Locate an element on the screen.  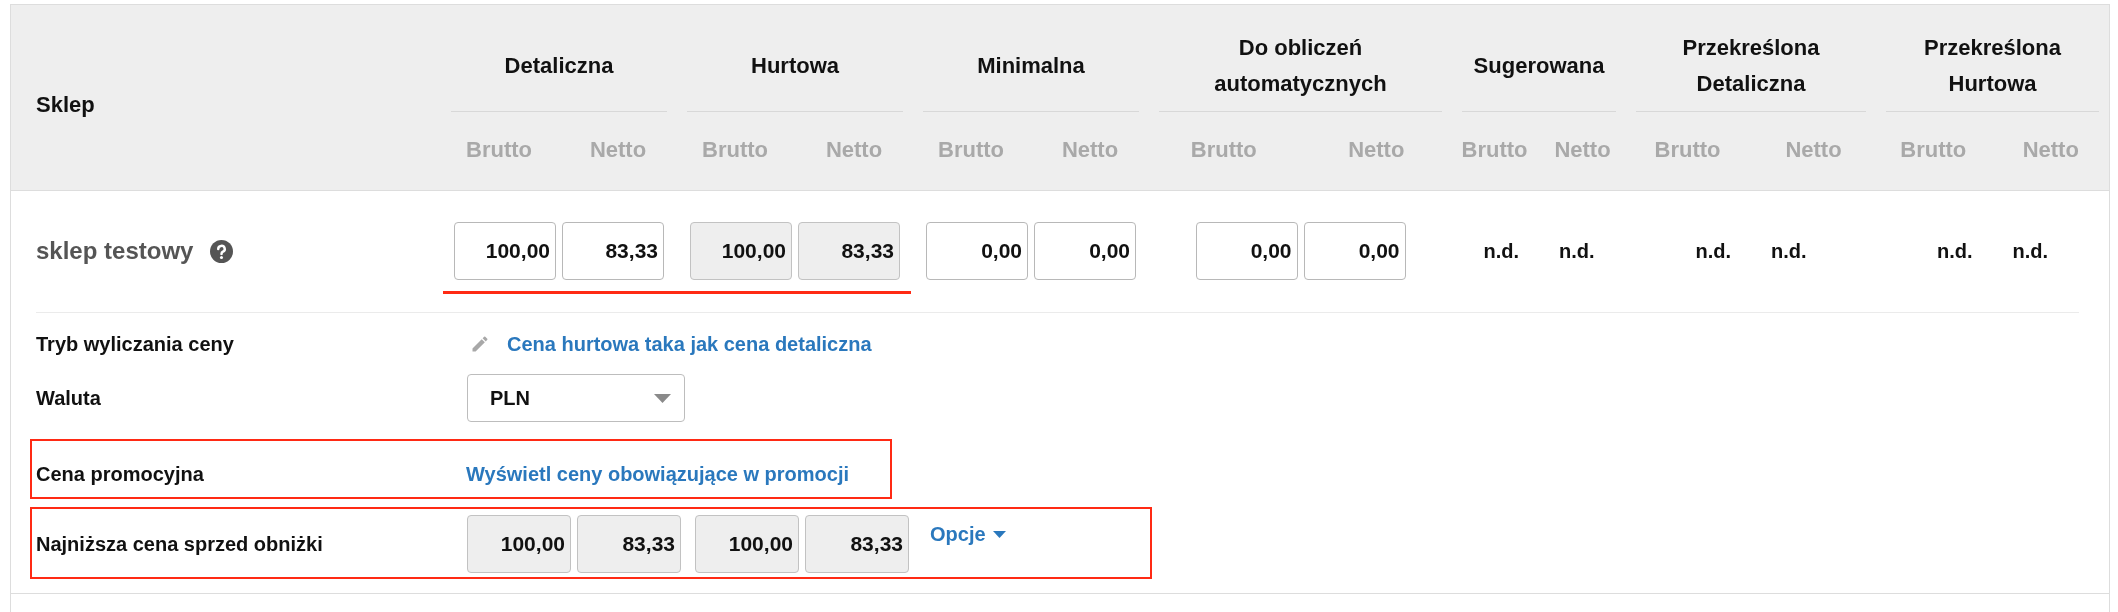
column-header: Minimalna is located at coordinates (1031, 65).